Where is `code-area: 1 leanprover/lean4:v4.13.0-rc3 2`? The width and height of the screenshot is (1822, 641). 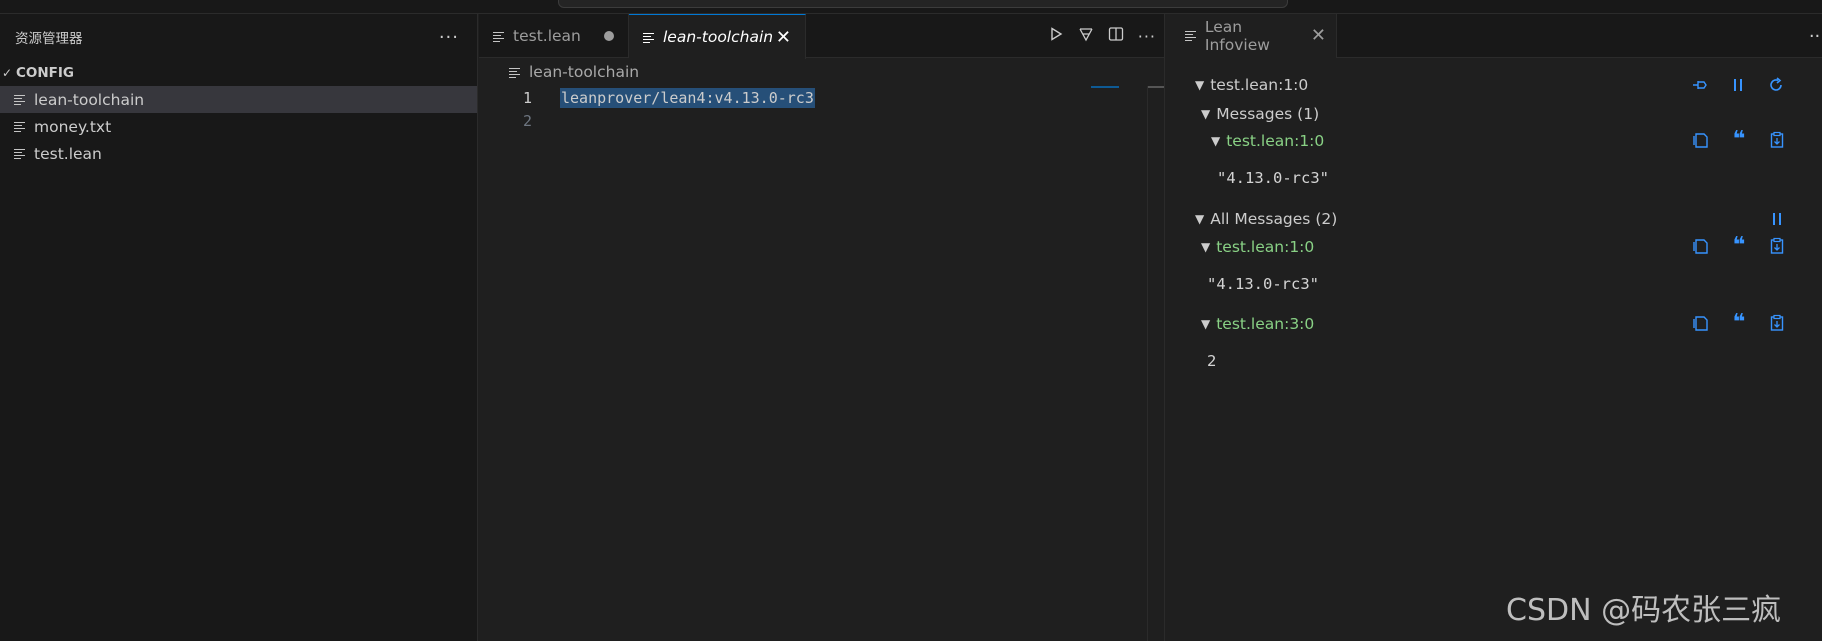
code-area: 1 leanprover/lean4:v4.13.0-rc3 2 is located at coordinates (821, 109).